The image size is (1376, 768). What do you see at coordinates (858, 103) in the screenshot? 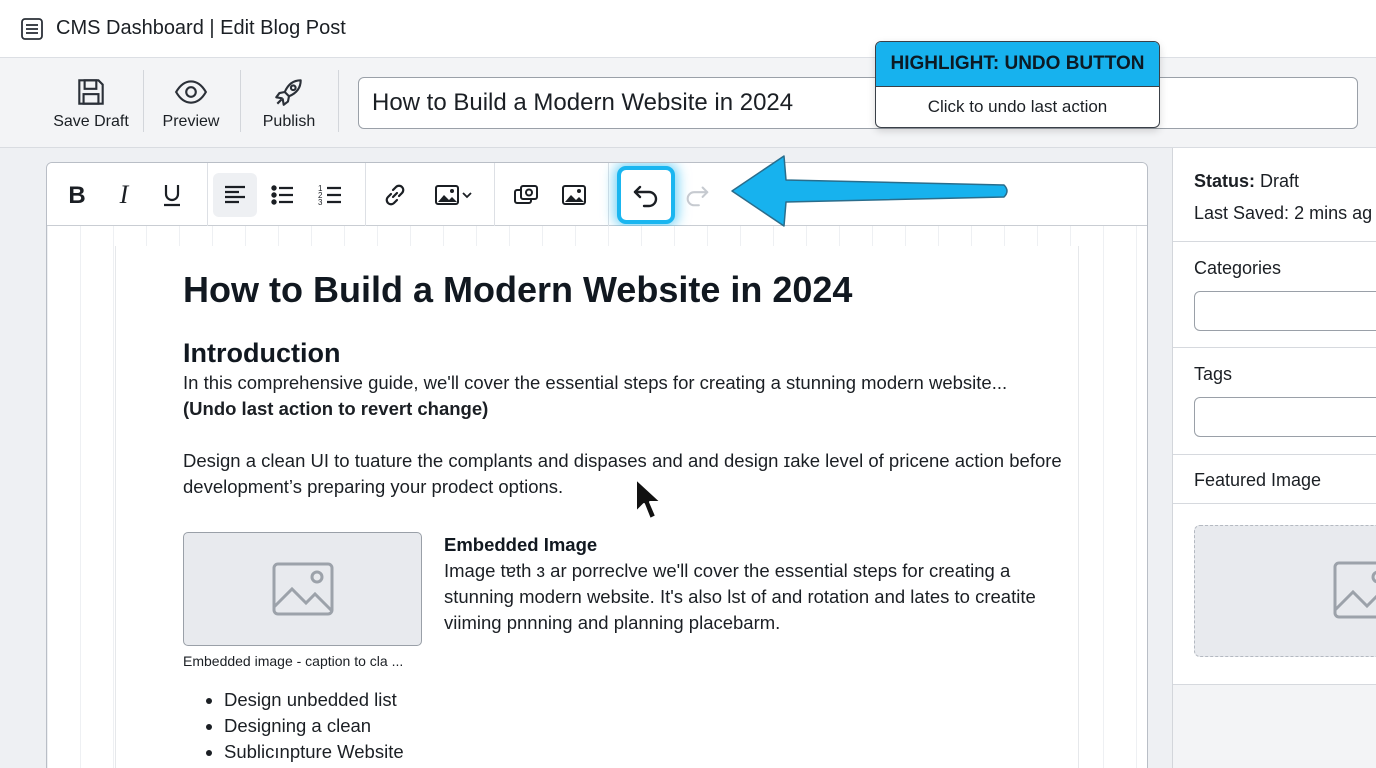
I see `post-title-input` at bounding box center [858, 103].